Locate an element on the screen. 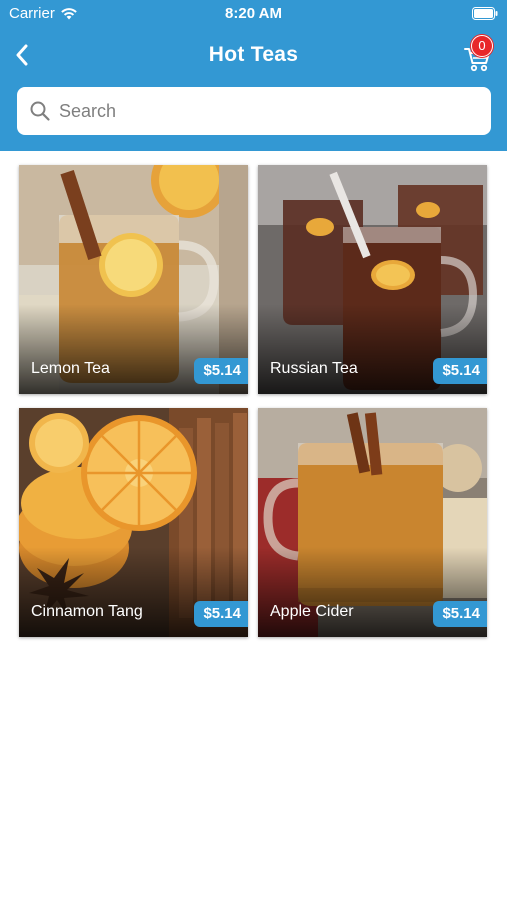 The height and width of the screenshot is (900, 507). status-bar: Carrier 8:20 AM is located at coordinates (253, 14).